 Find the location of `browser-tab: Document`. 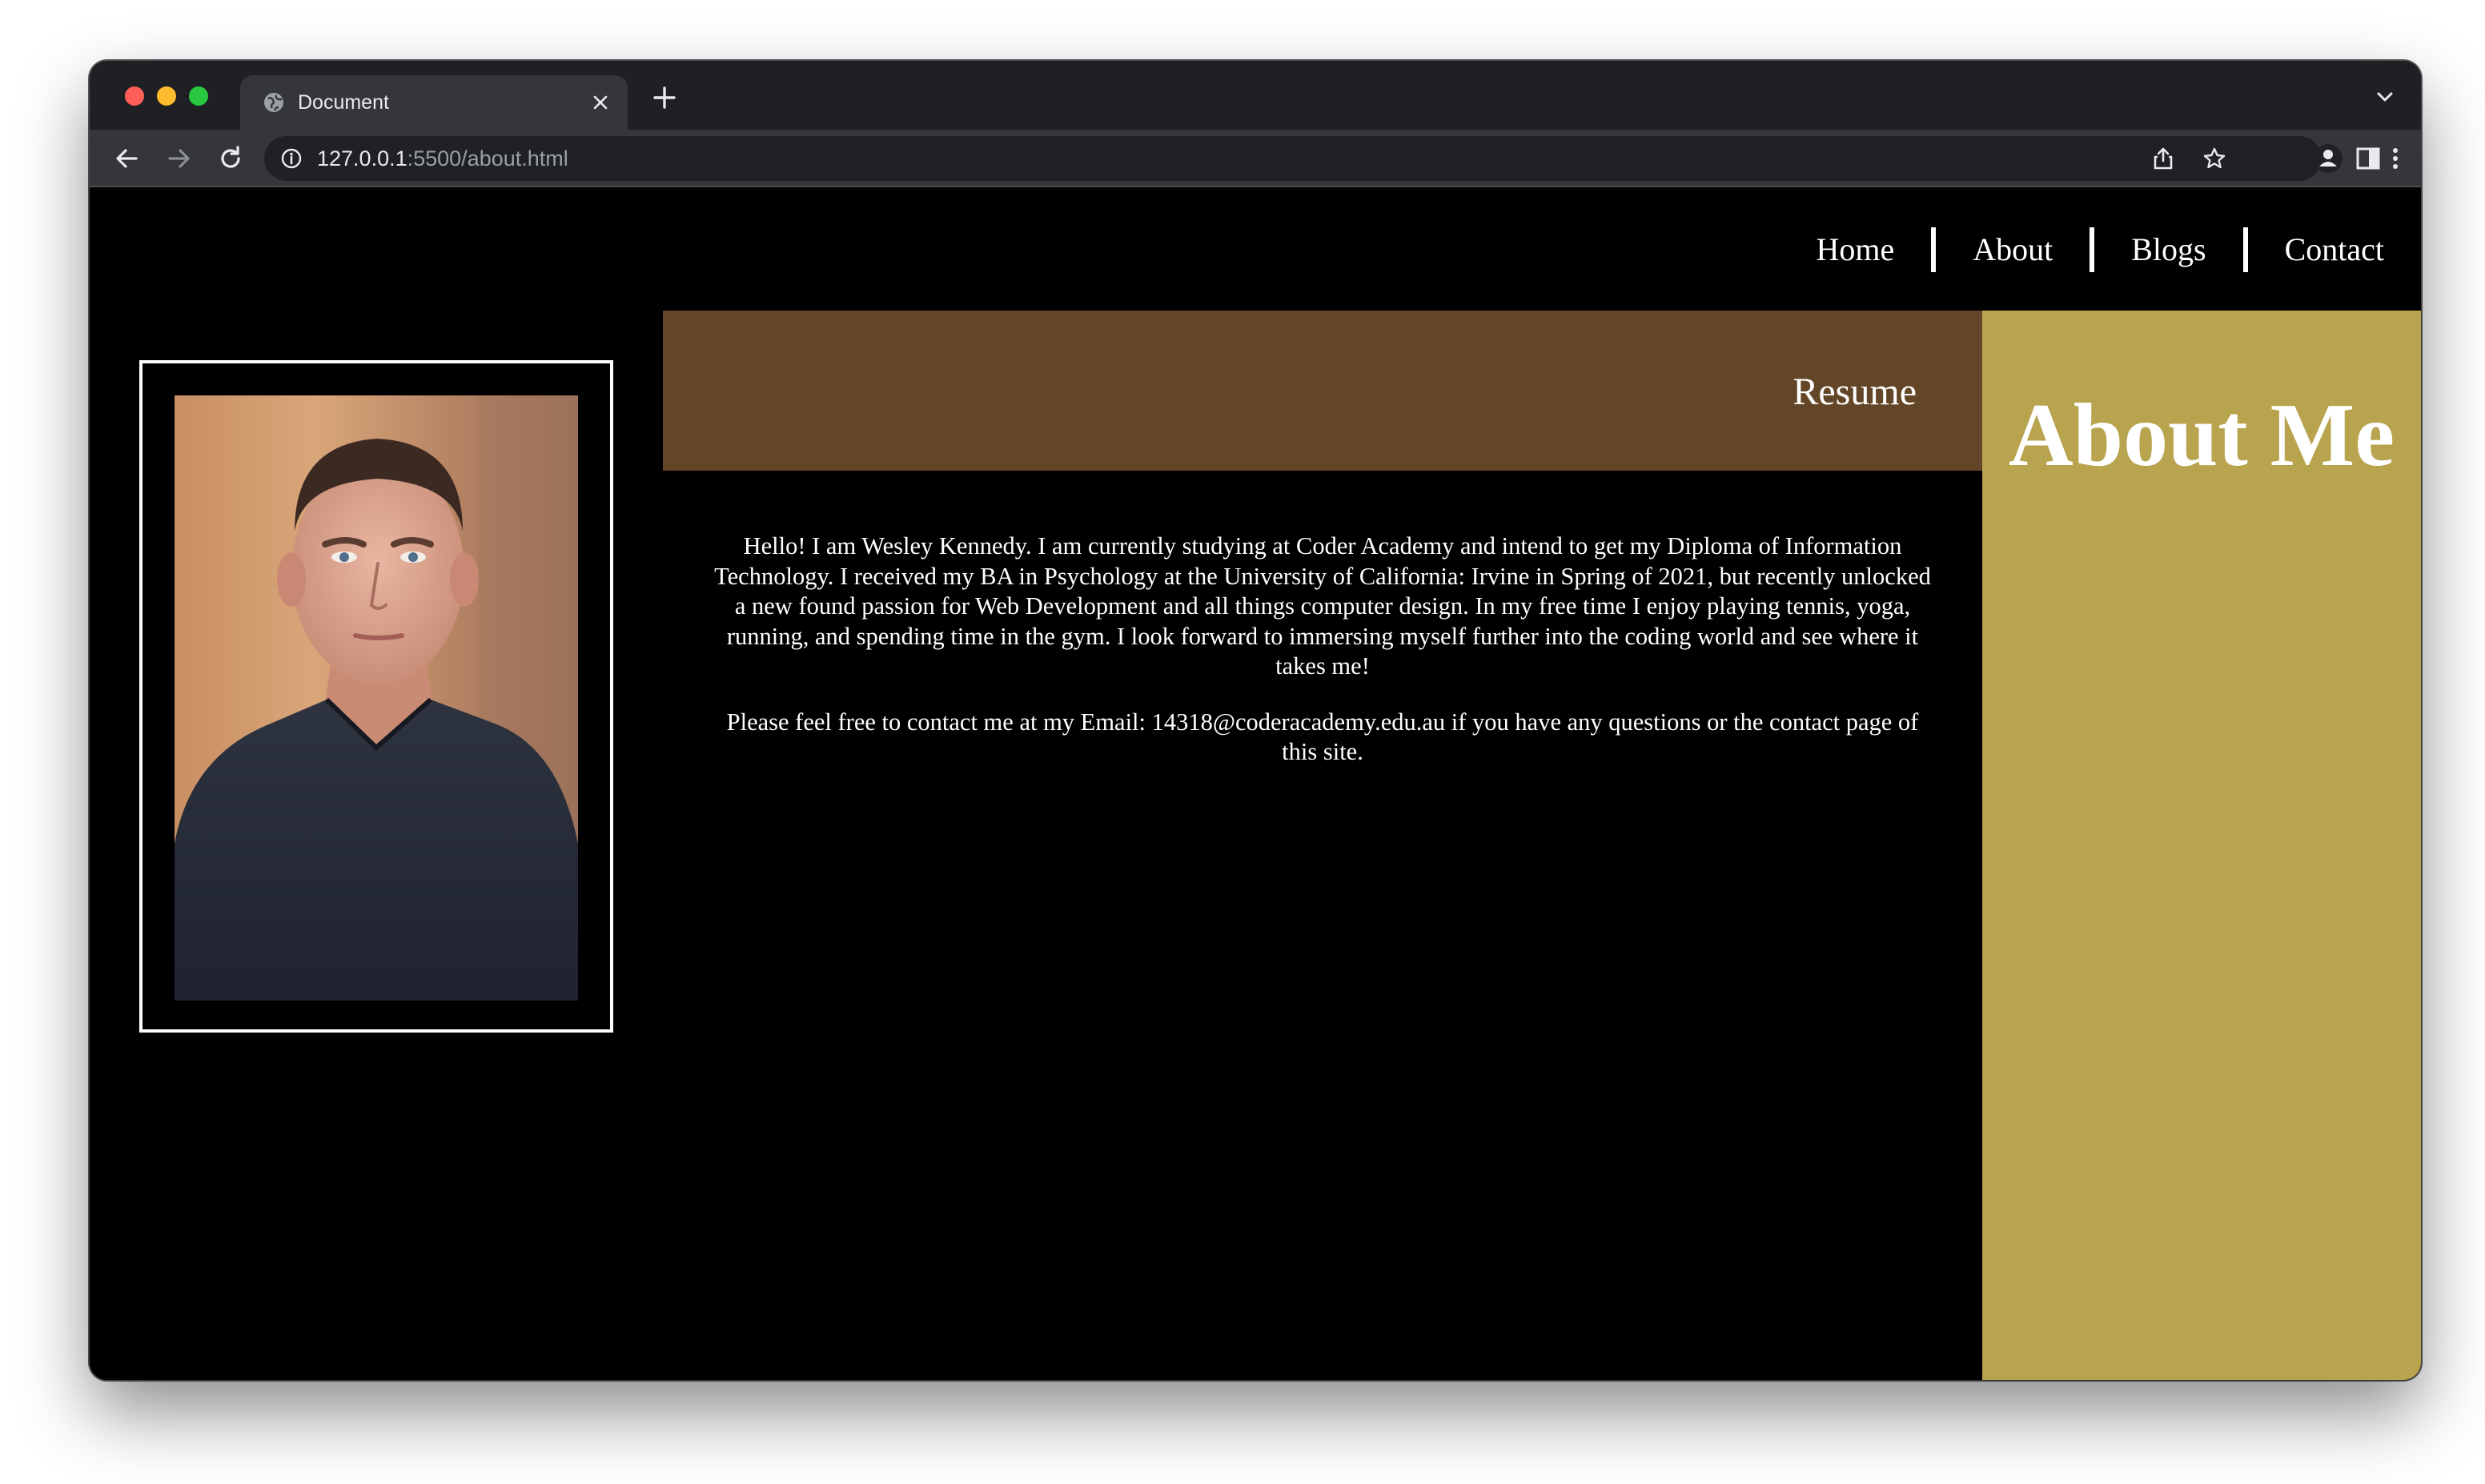

browser-tab: Document is located at coordinates (434, 102).